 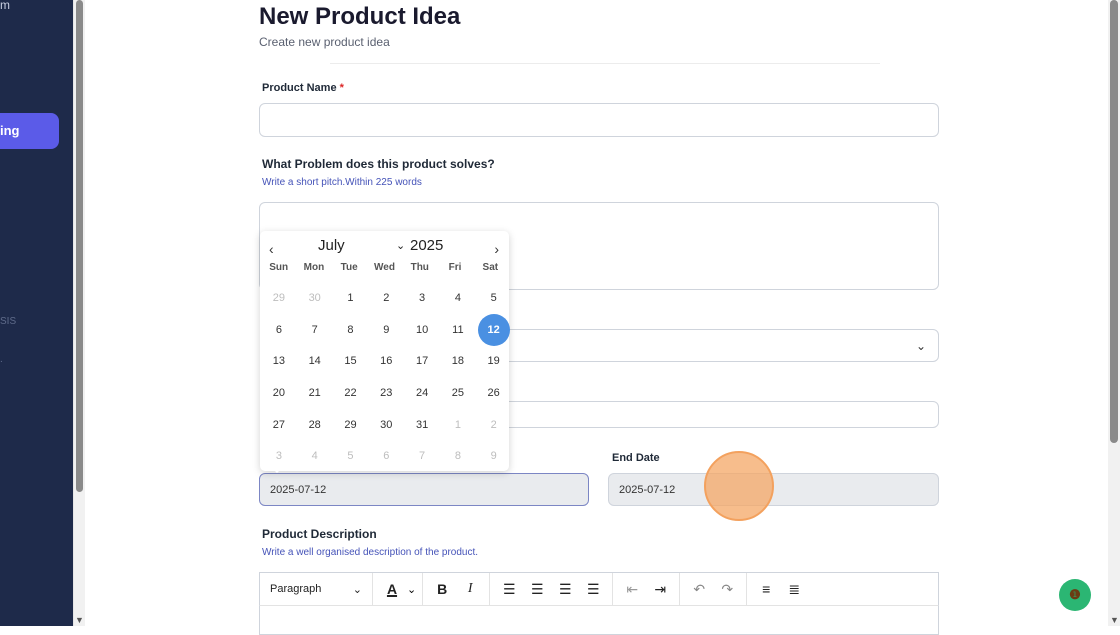 I want to click on chevron-right-icon: ›, so click(x=496, y=249).